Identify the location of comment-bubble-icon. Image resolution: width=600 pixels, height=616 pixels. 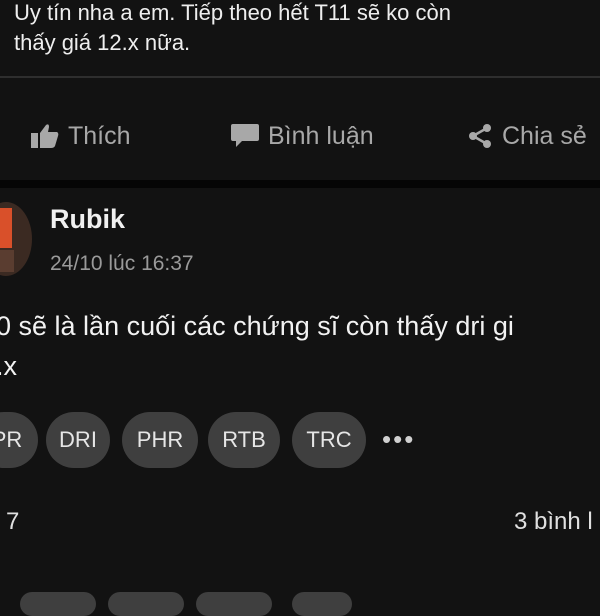
(245, 136).